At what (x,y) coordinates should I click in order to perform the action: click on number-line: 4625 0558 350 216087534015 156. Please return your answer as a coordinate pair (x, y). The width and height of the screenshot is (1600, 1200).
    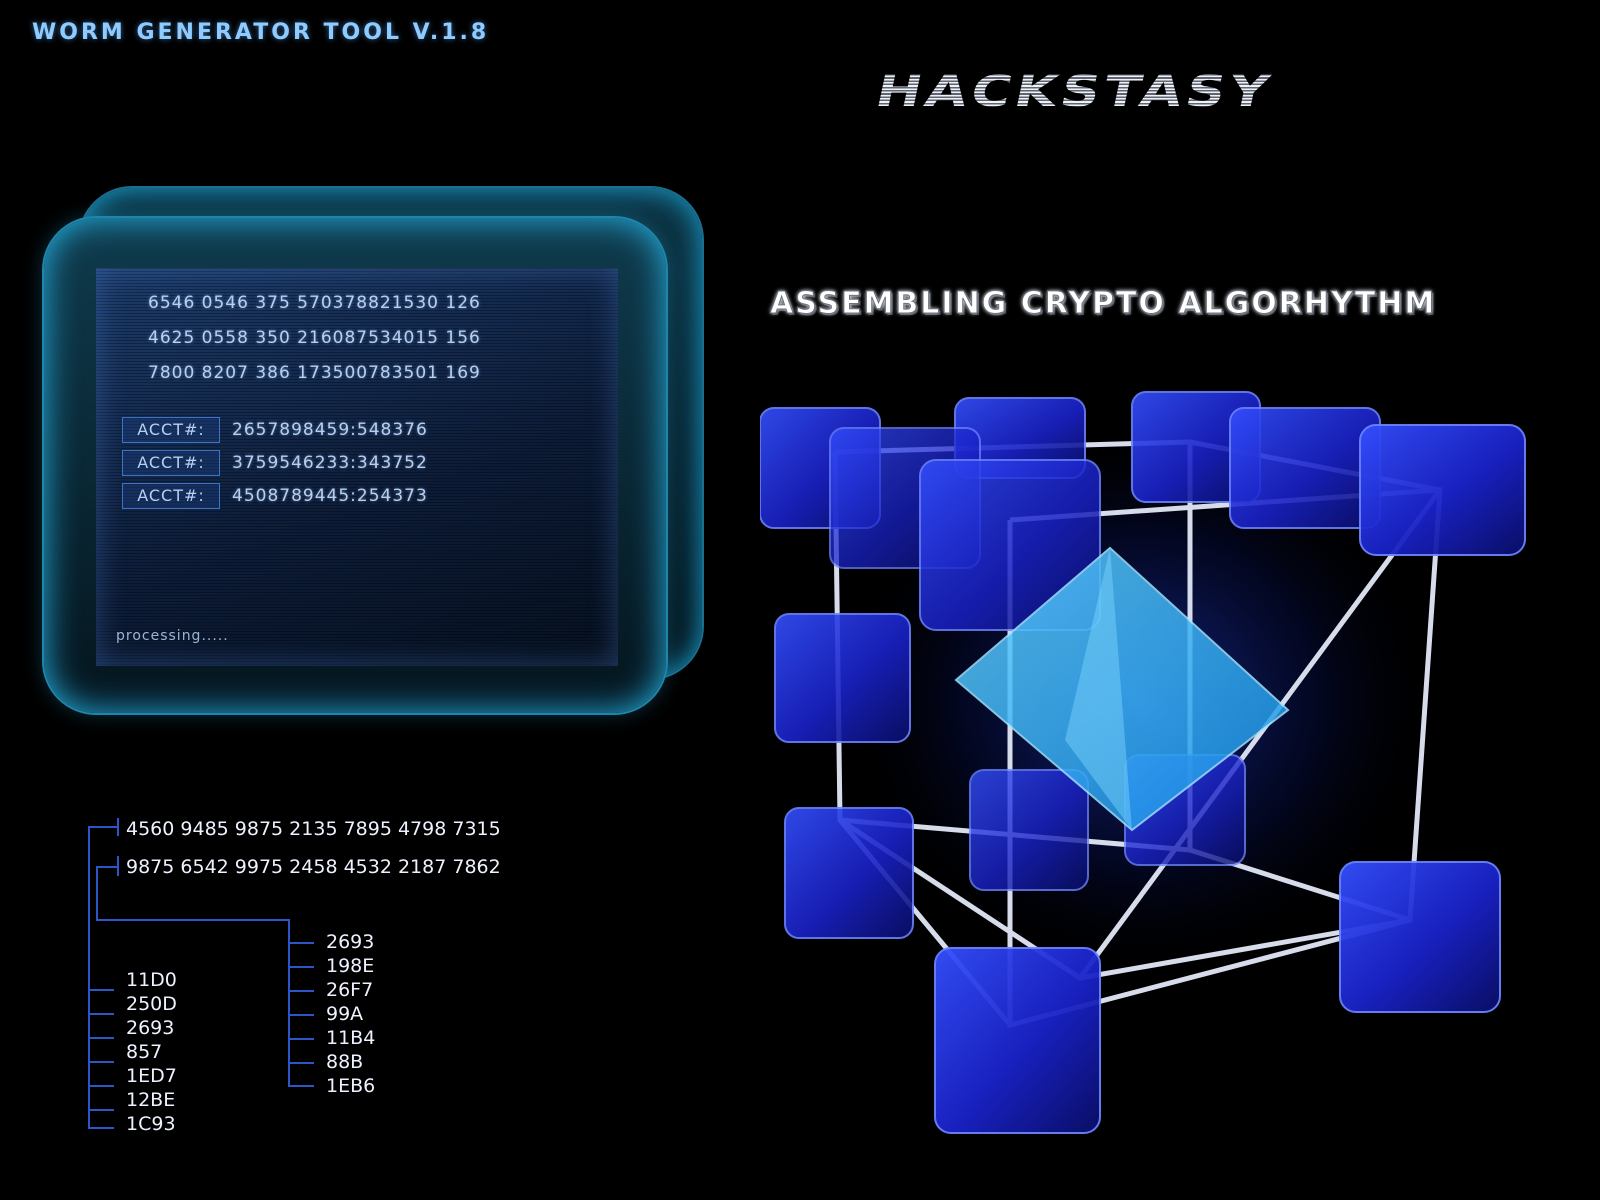
    Looking at the image, I should click on (314, 338).